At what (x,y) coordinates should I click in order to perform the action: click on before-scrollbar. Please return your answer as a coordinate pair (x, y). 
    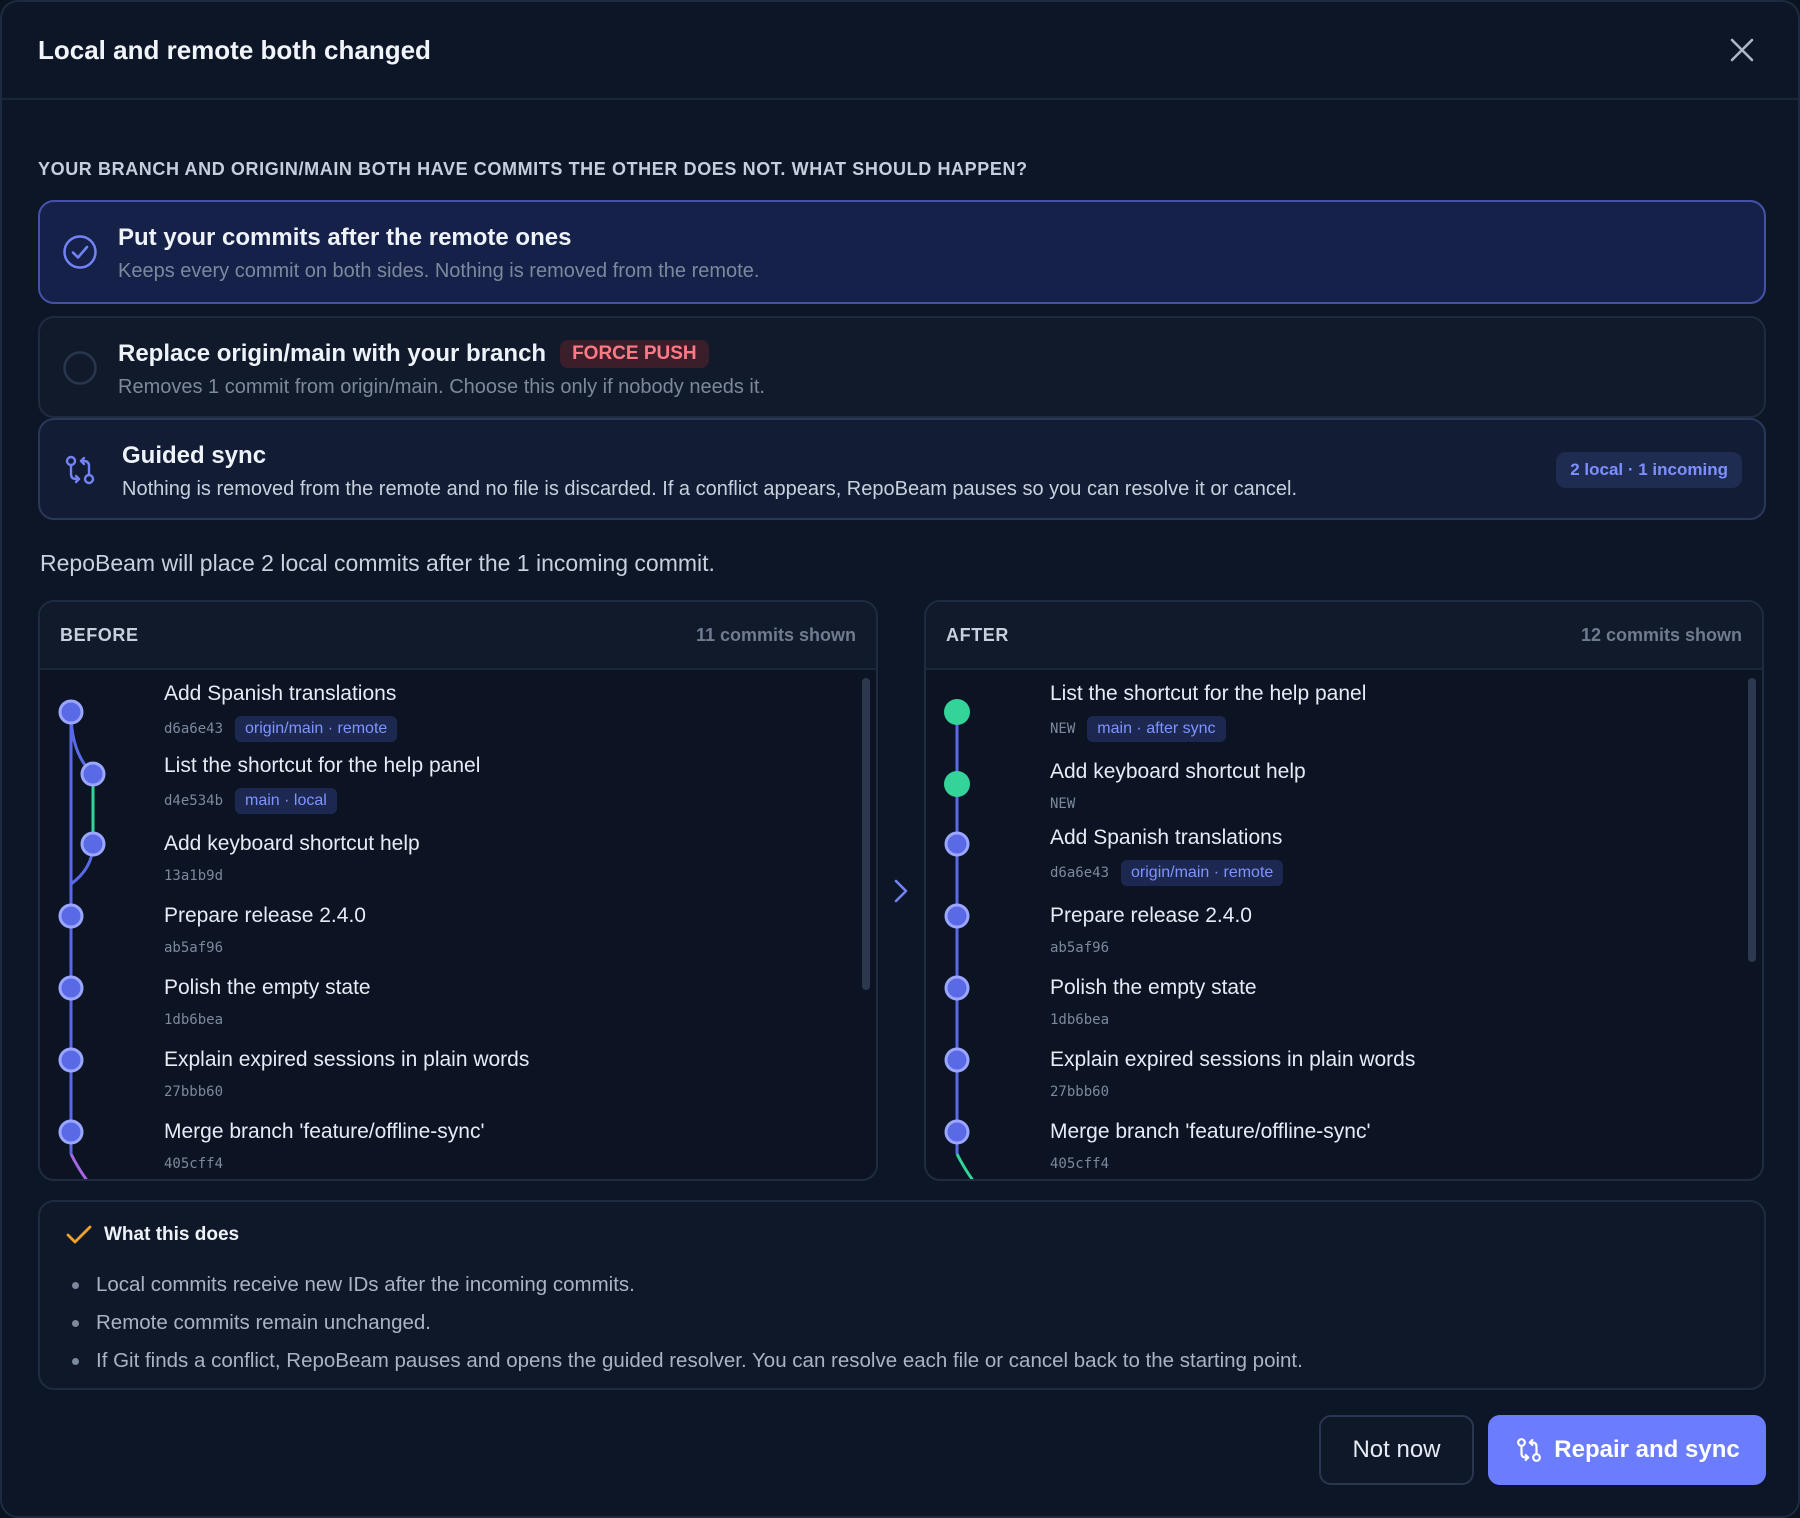
    Looking at the image, I should click on (866, 834).